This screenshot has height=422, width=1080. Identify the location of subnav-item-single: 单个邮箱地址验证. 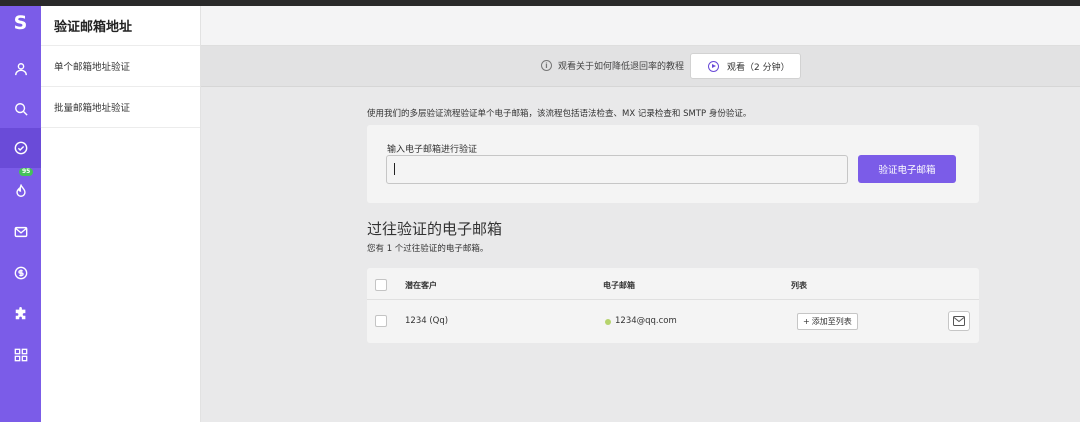
(120, 66).